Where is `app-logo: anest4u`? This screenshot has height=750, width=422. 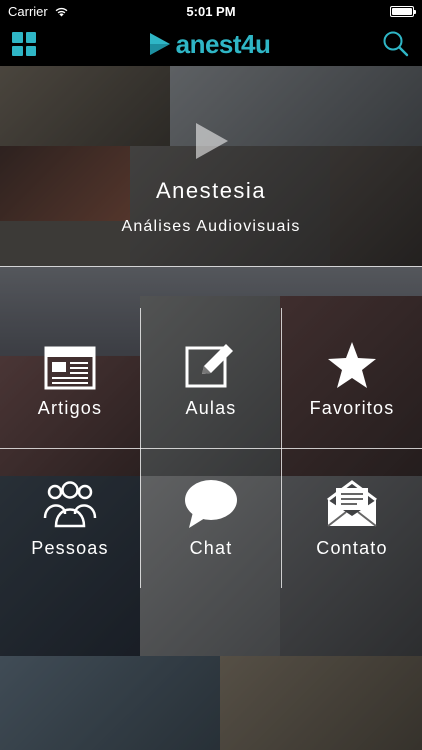 app-logo: anest4u is located at coordinates (209, 44).